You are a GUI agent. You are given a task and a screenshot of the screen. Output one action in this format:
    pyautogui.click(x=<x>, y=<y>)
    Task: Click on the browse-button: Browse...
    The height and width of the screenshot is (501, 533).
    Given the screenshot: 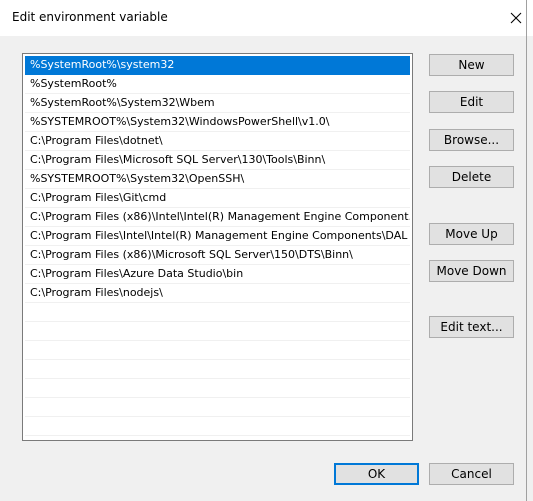 What is the action you would take?
    pyautogui.click(x=471, y=140)
    